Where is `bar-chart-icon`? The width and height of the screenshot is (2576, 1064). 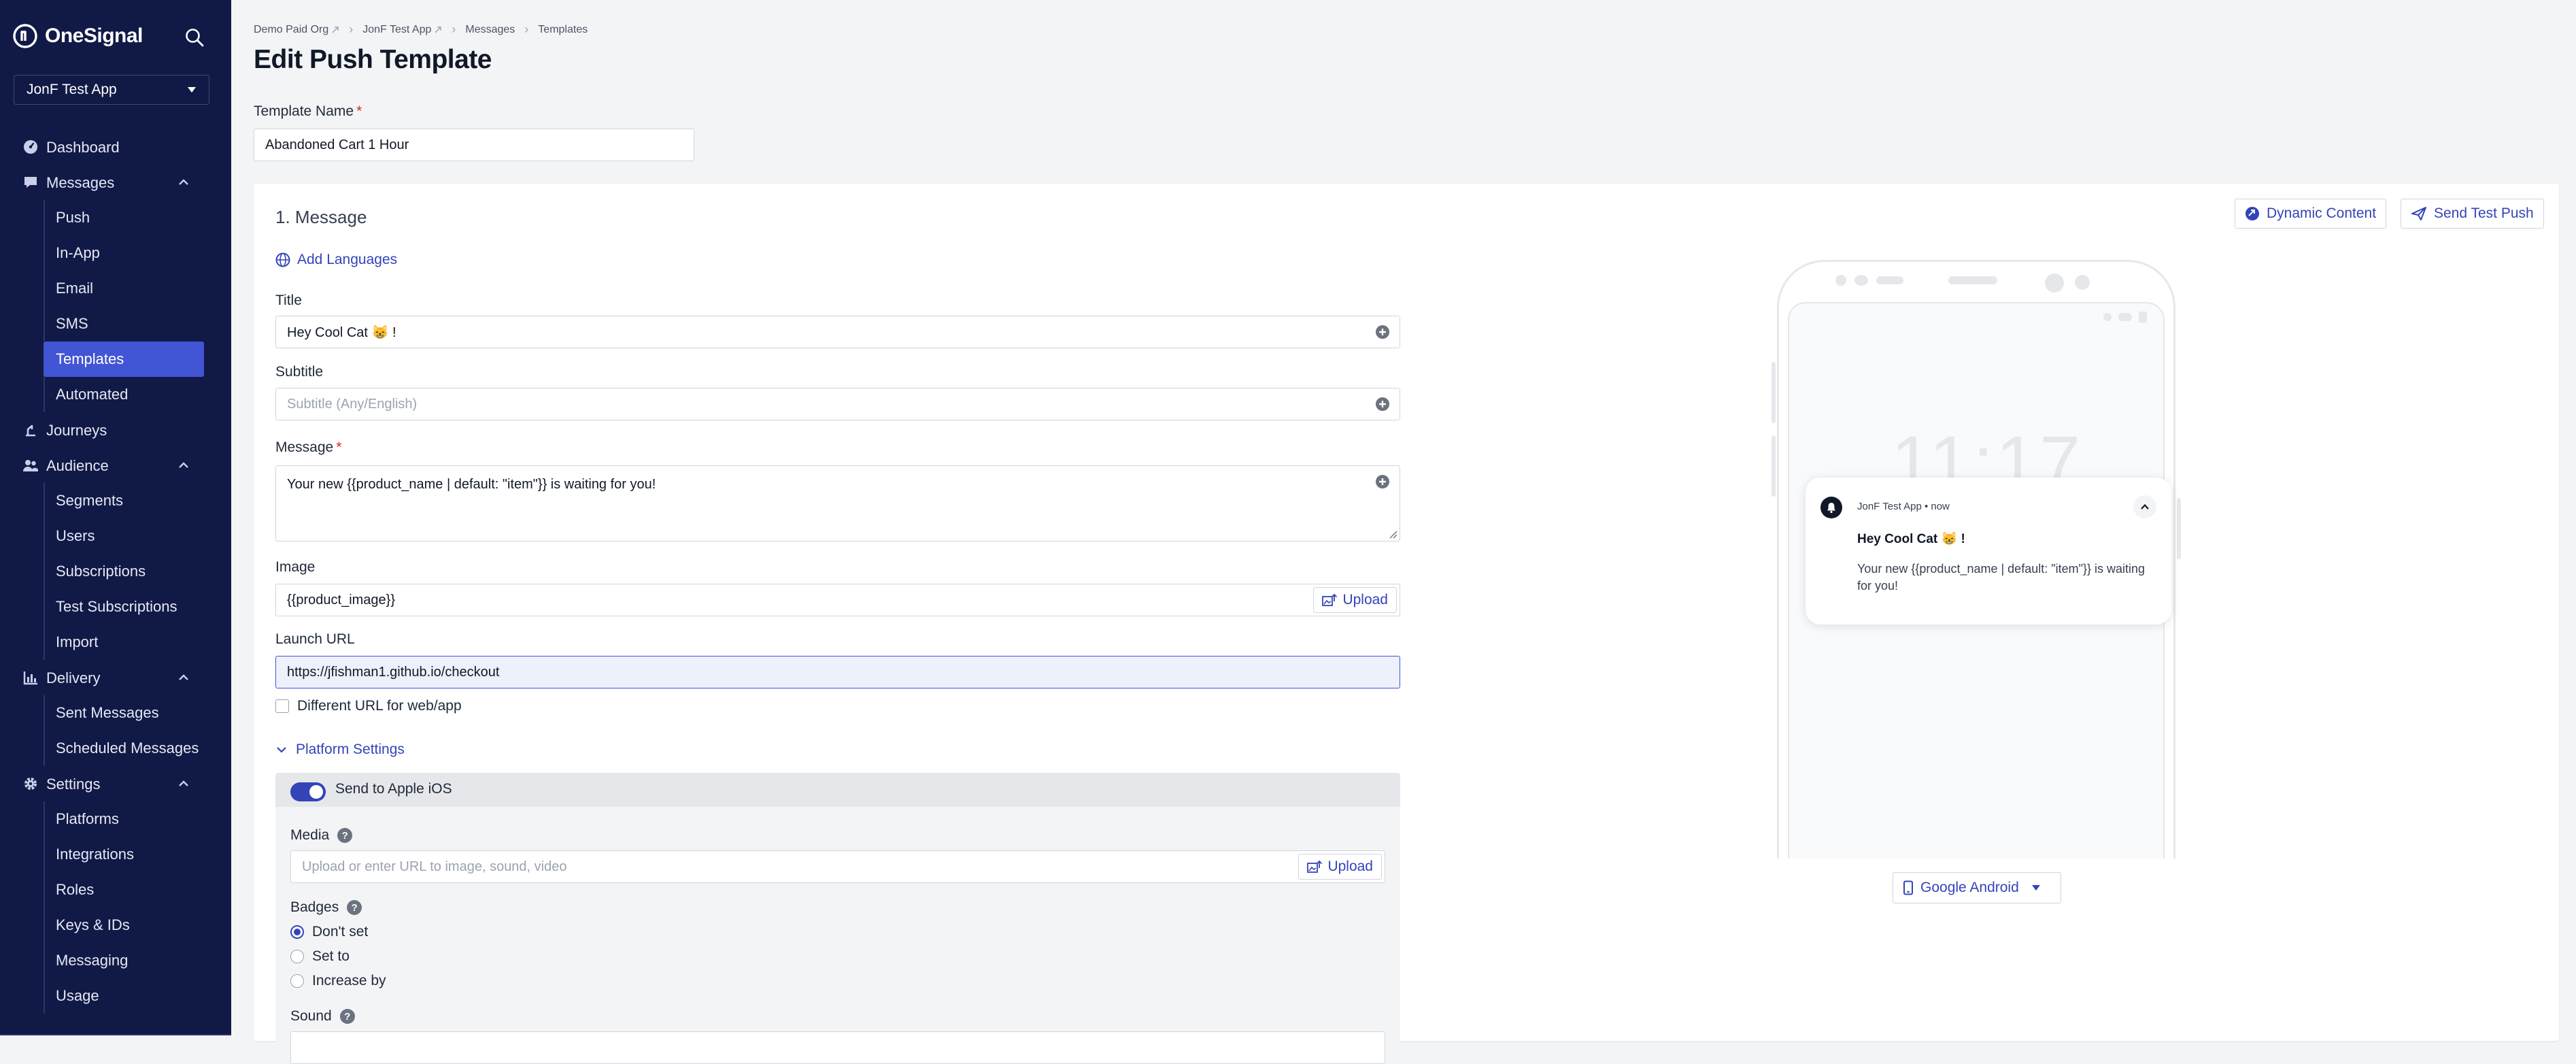
bar-chart-icon is located at coordinates (30, 678).